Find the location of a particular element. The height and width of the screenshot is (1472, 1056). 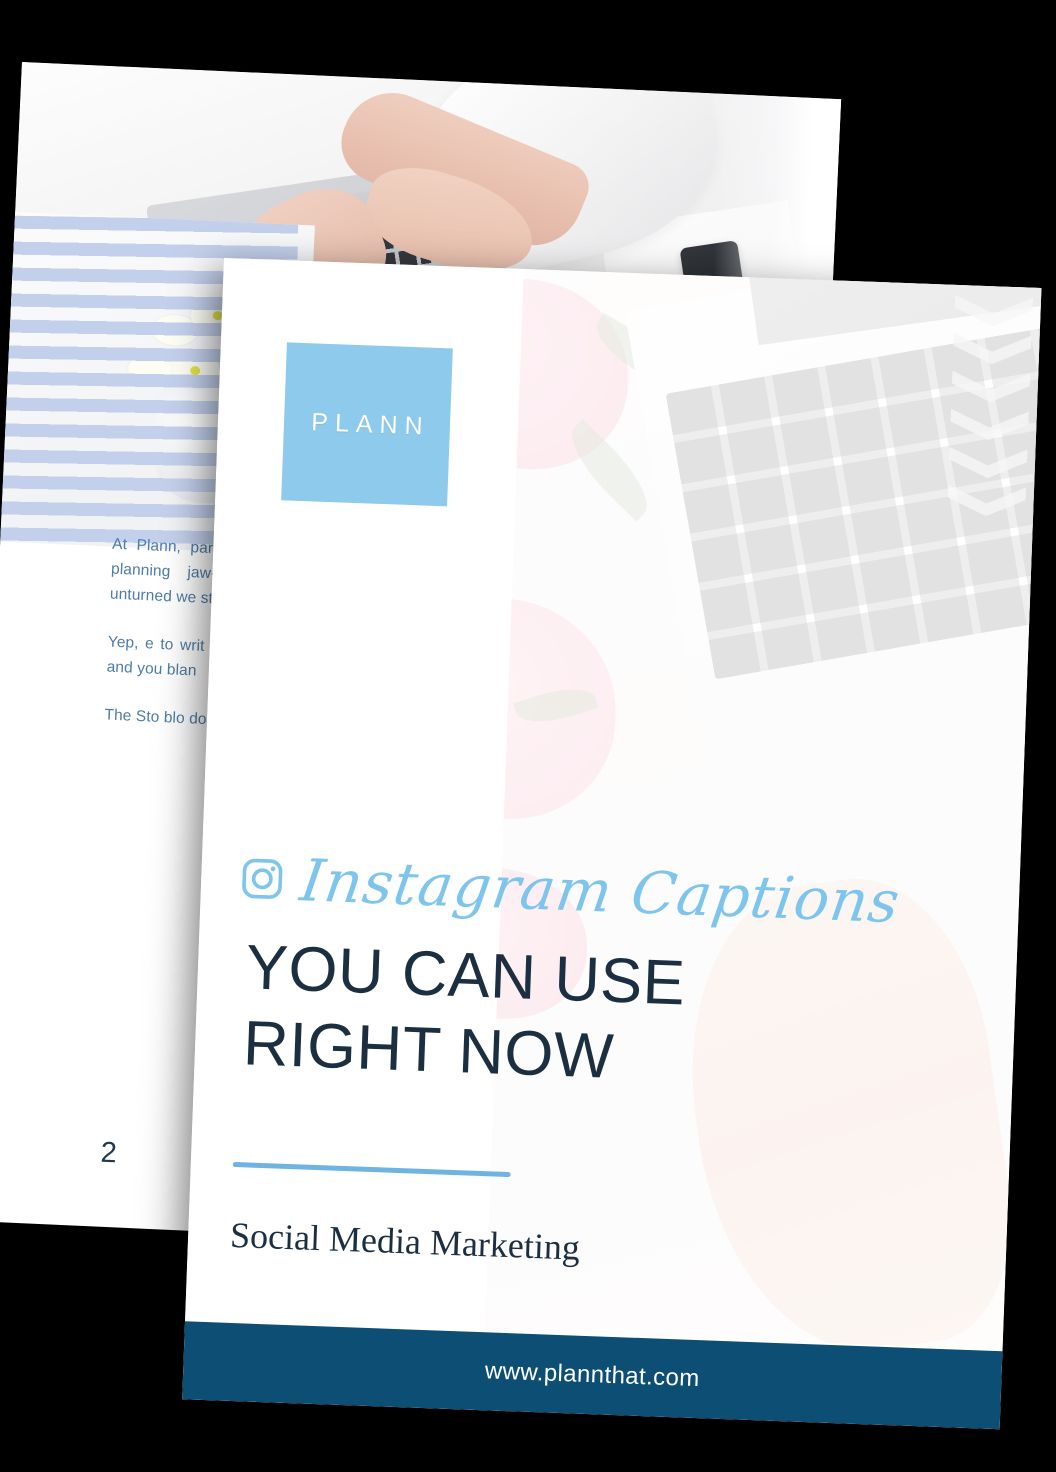

plann-logo: PLANN is located at coordinates (367, 424).